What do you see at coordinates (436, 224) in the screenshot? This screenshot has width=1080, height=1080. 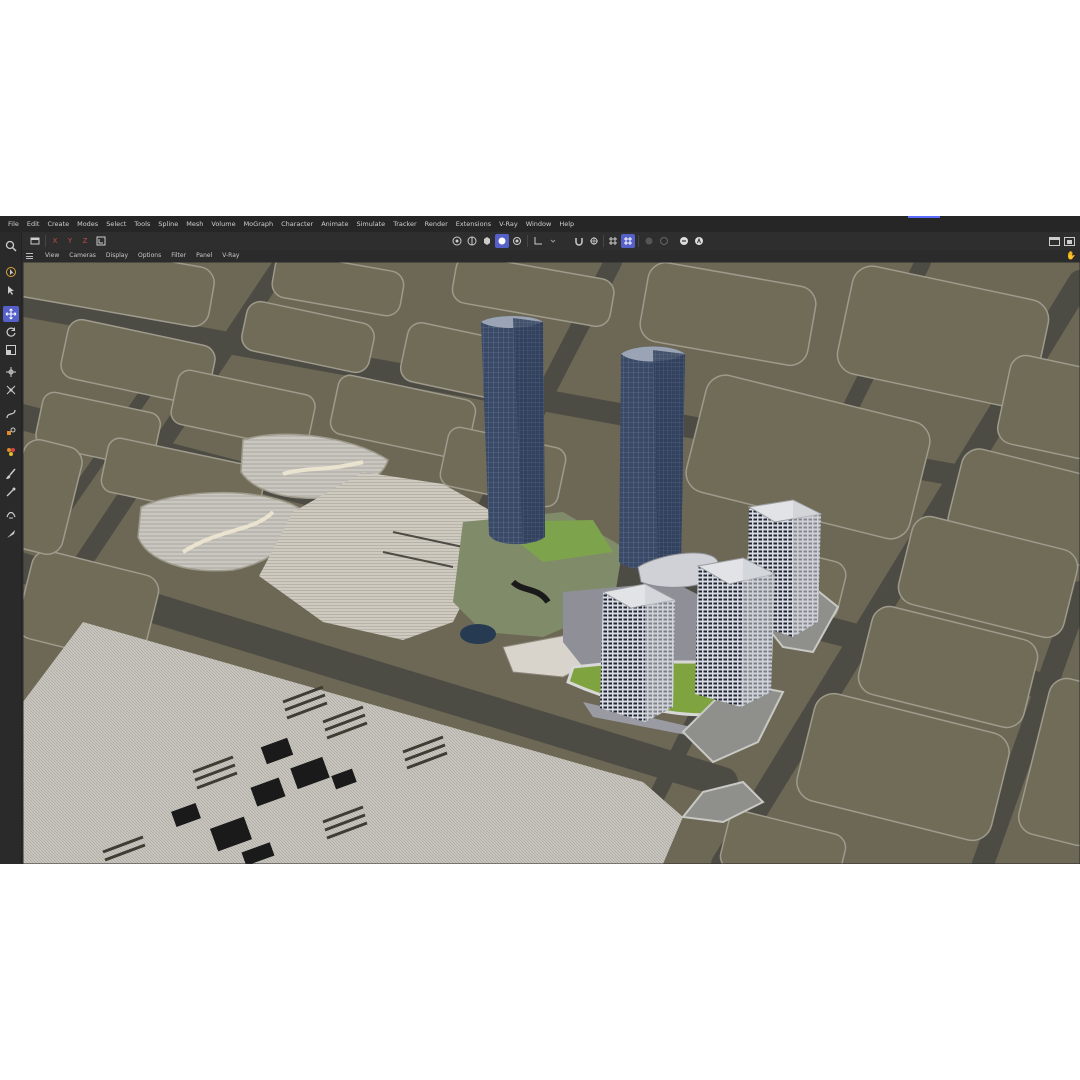 I see `menu-render: Render` at bounding box center [436, 224].